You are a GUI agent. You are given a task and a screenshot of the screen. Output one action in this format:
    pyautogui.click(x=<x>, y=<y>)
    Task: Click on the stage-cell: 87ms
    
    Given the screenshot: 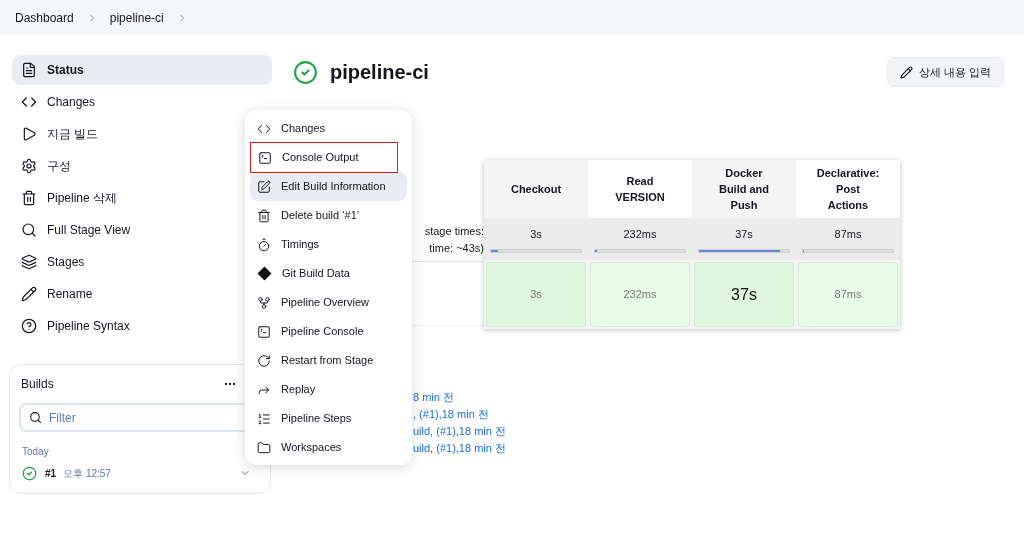 What is the action you would take?
    pyautogui.click(x=848, y=294)
    